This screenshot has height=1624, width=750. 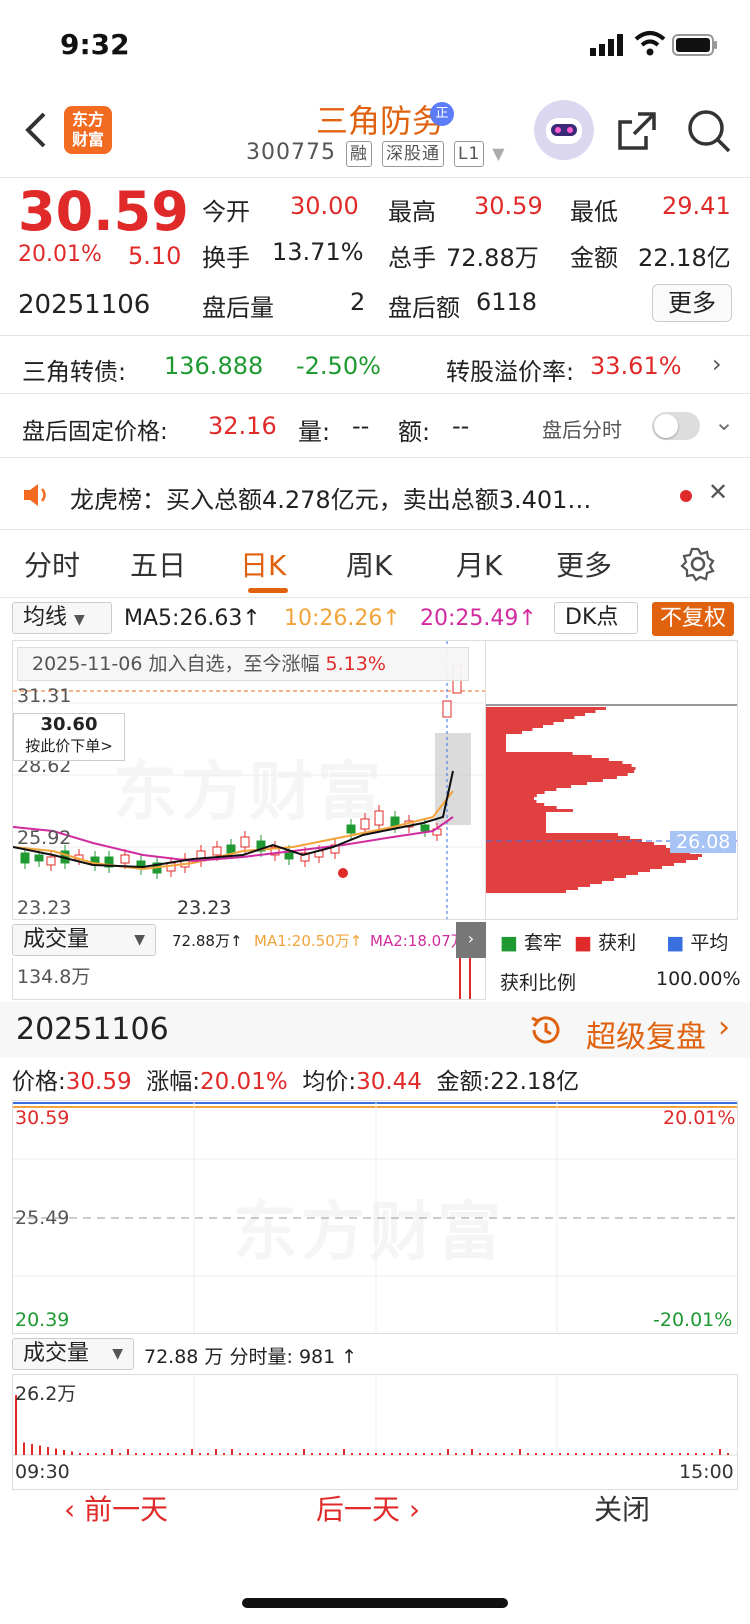 I want to click on next-day-button: 后一天 ›, so click(x=368, y=1508).